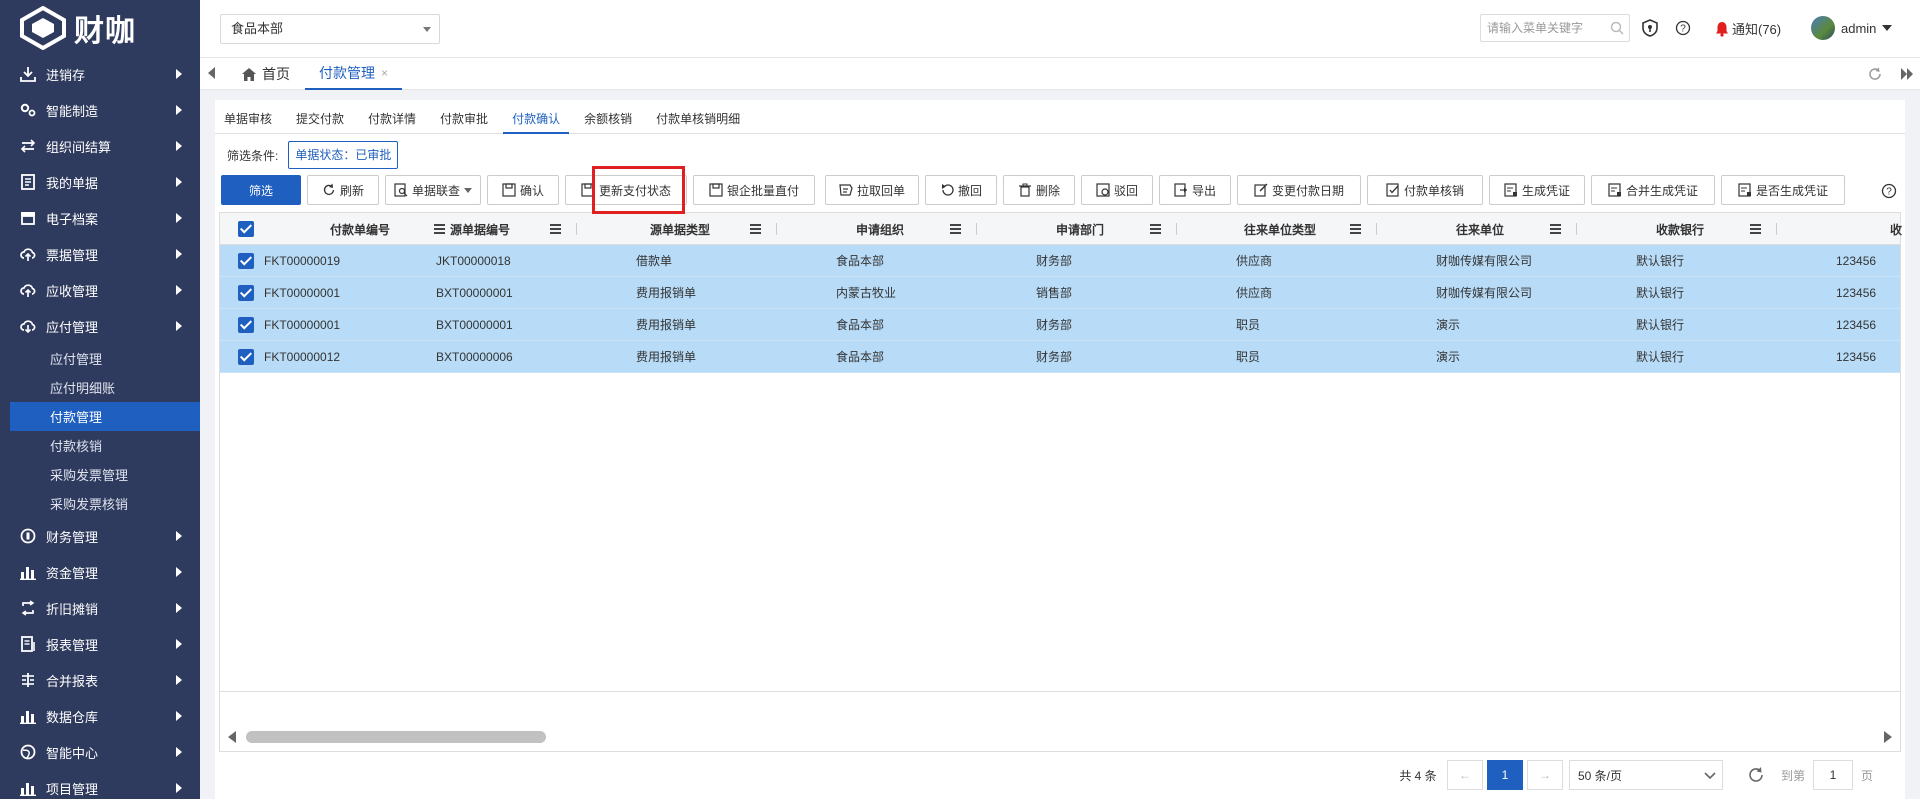 The height and width of the screenshot is (799, 1920). I want to click on bank-batch-pay-button: 银企批量直付, so click(754, 190).